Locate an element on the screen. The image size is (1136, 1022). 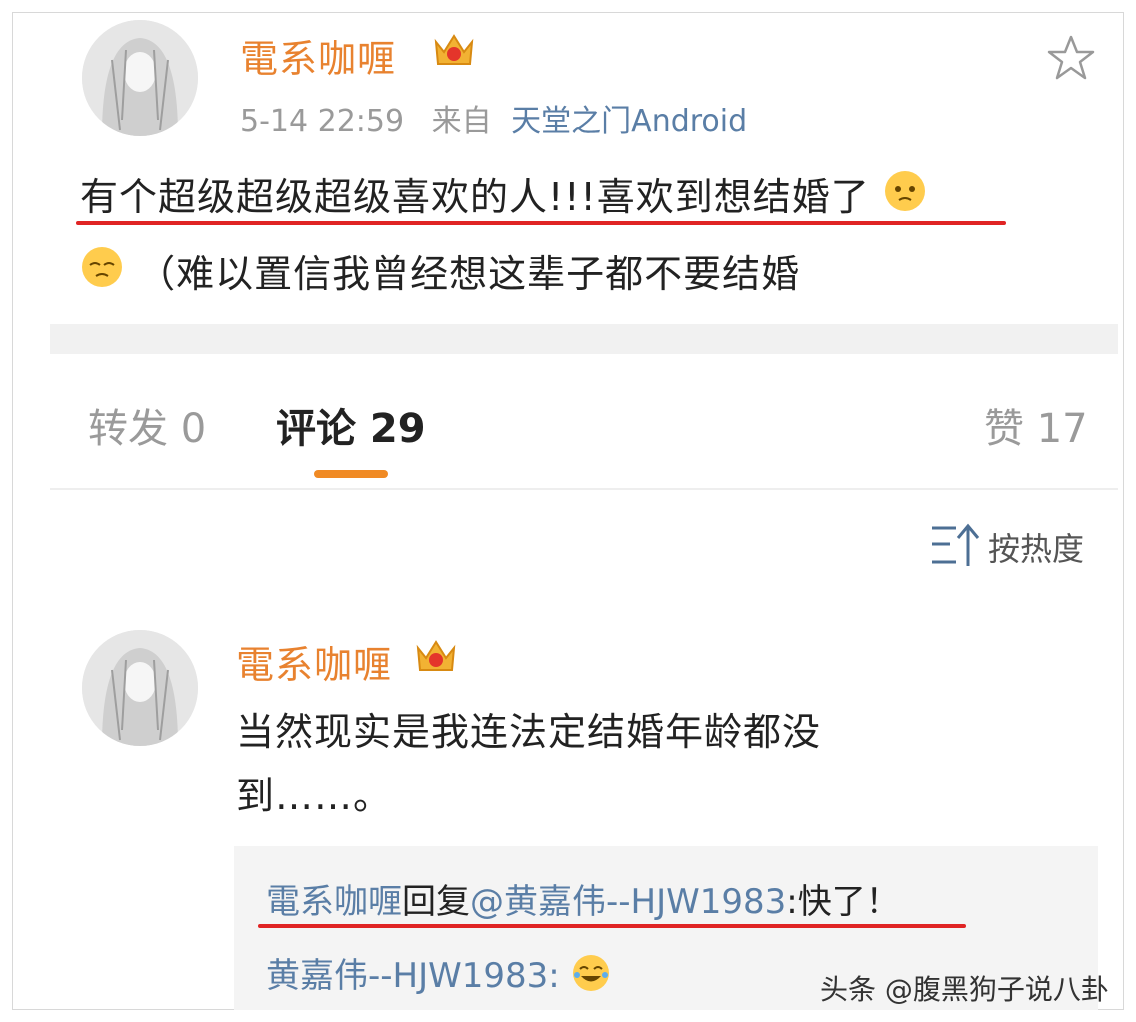
tab-comments: 评论 29 is located at coordinates (351, 425).